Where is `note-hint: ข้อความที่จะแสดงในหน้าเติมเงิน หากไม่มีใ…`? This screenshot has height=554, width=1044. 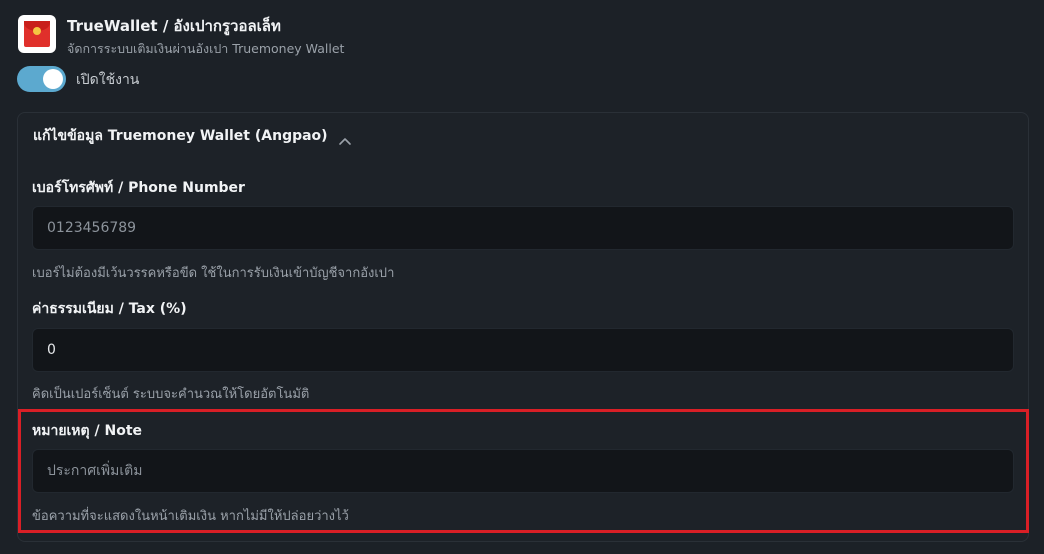
note-hint: ข้อความที่จะแสดงในหน้าเติมเงิน หากไม่มีใ… is located at coordinates (190, 516).